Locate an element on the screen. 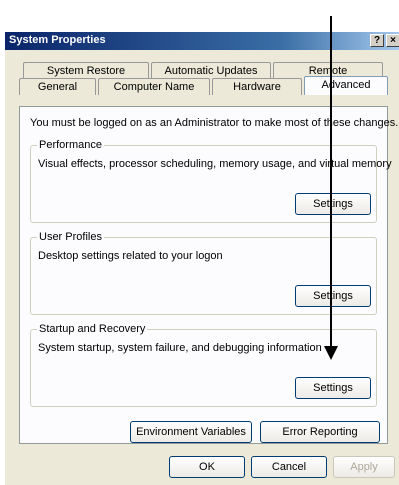 The height and width of the screenshot is (485, 399). tab-hardware: Hardware is located at coordinates (257, 86).